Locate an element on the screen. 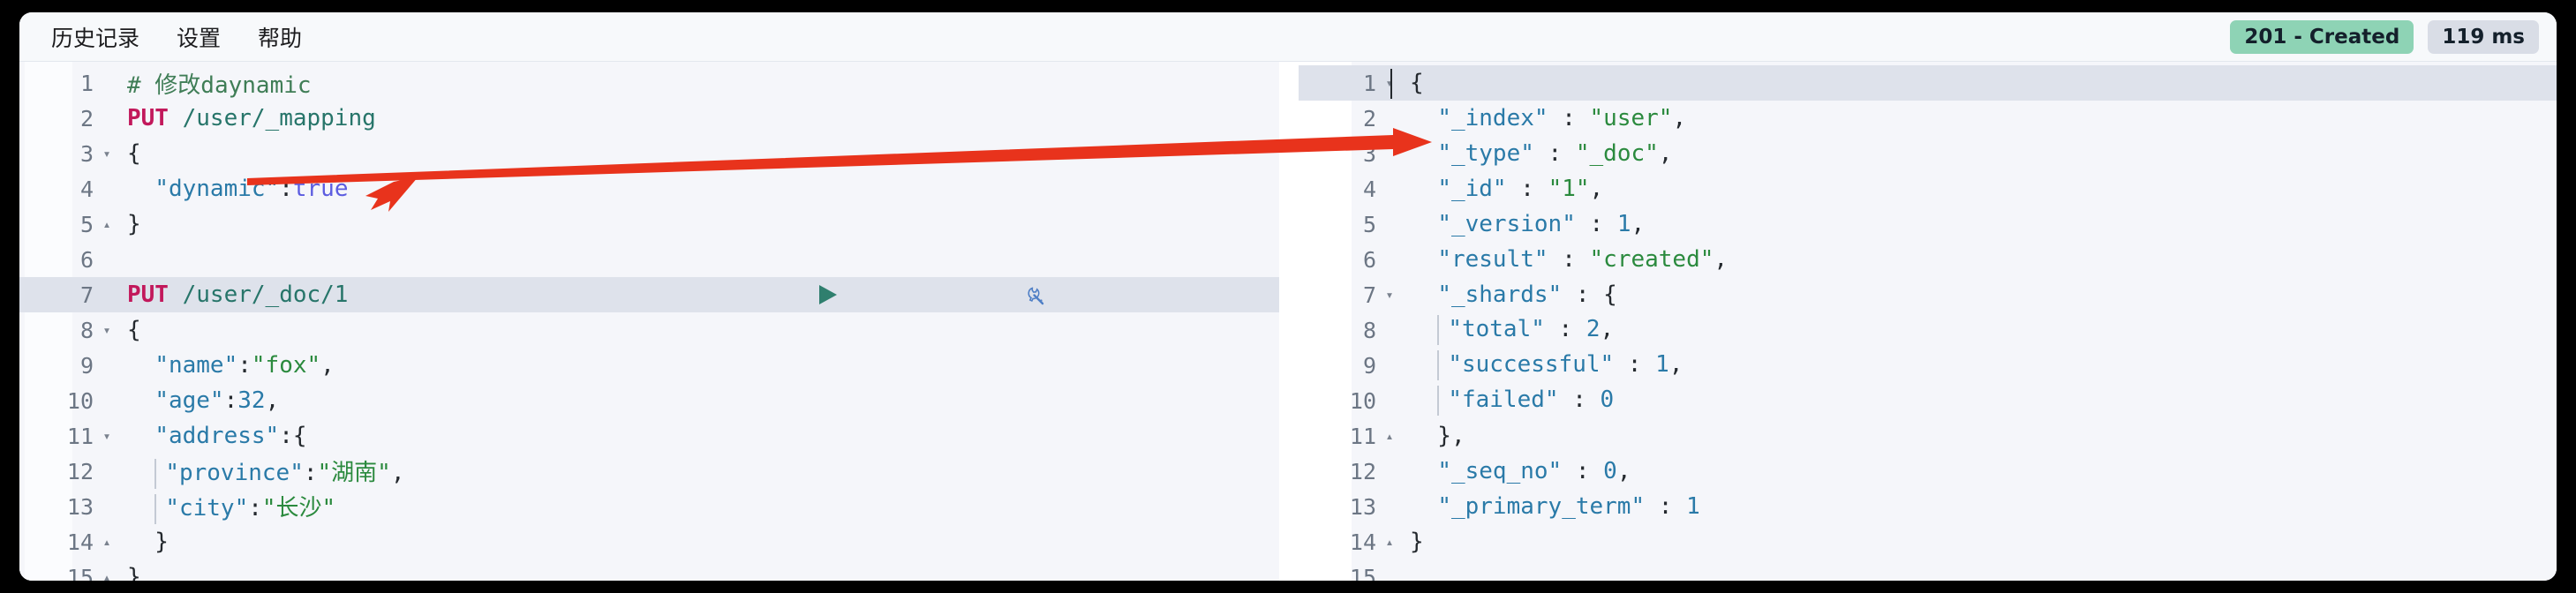 The image size is (2576, 593). text-caret is located at coordinates (1391, 84).